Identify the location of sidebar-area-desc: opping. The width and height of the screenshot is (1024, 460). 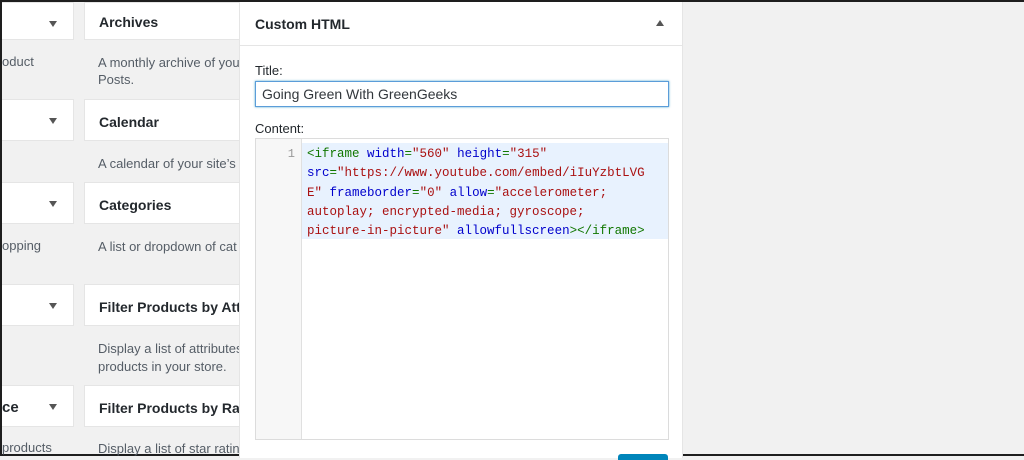
(22, 245).